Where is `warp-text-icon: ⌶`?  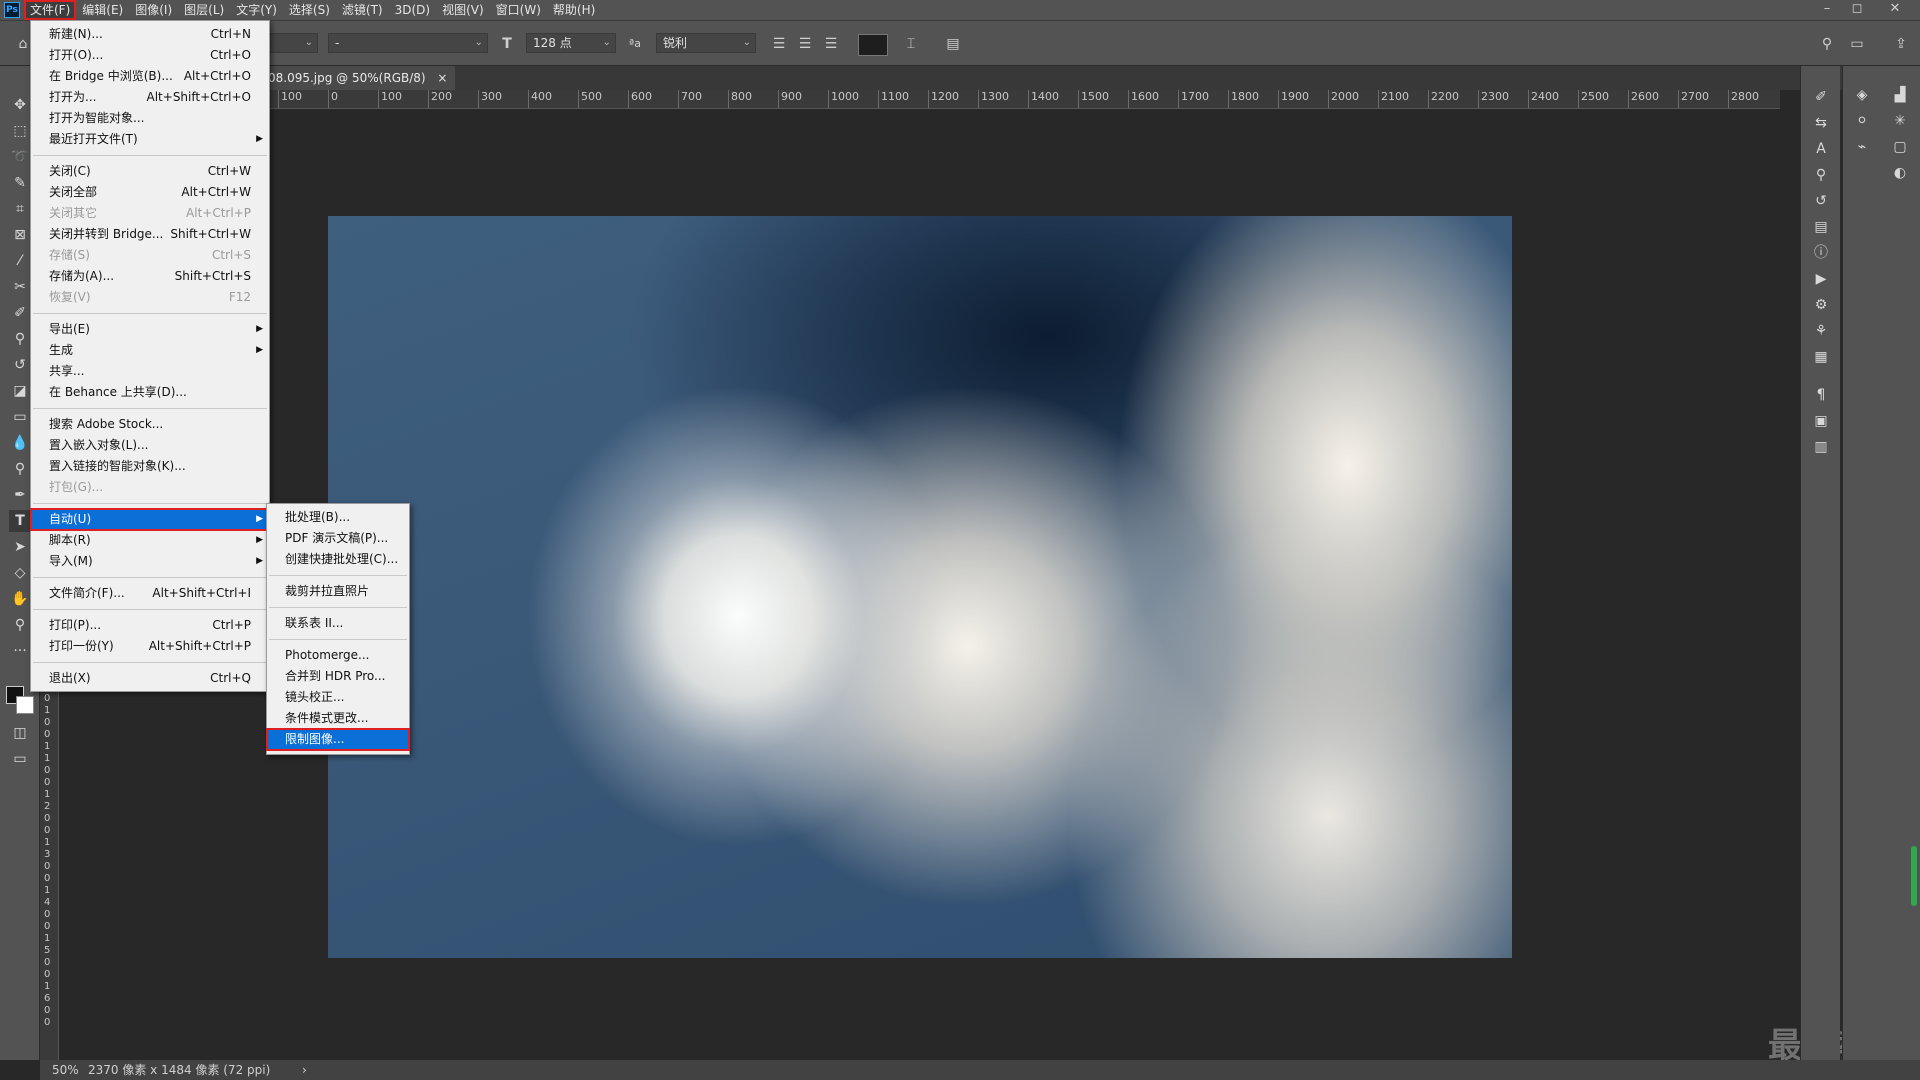
warp-text-icon: ⌶ is located at coordinates (911, 44).